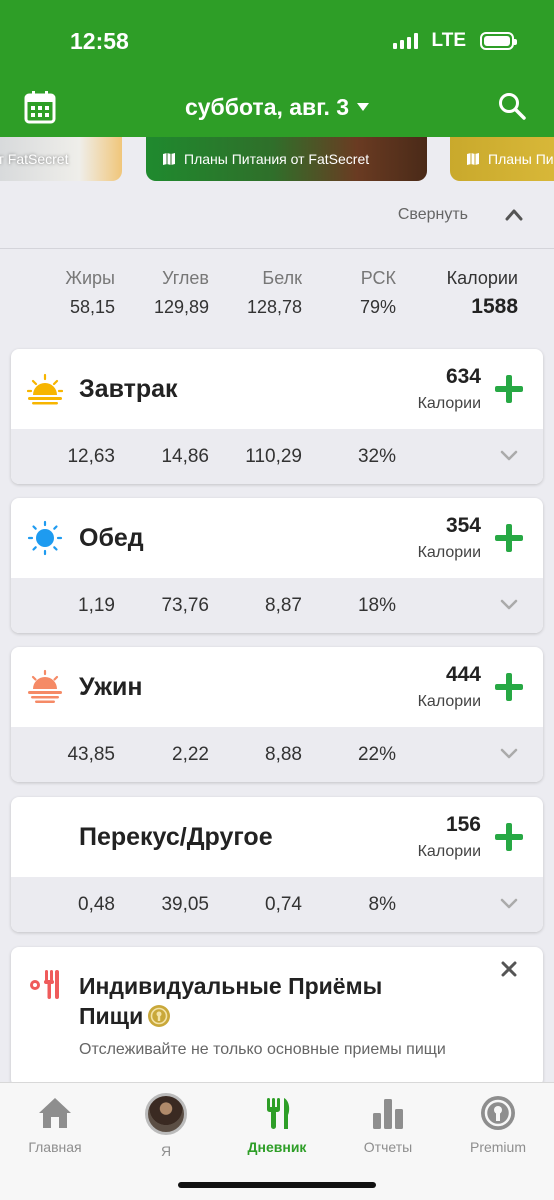 Image resolution: width=554 pixels, height=1200 pixels. Describe the element at coordinates (277, 68) in the screenshot. I see `app-header: 12:58 LTE суббота, авг. 3` at that location.